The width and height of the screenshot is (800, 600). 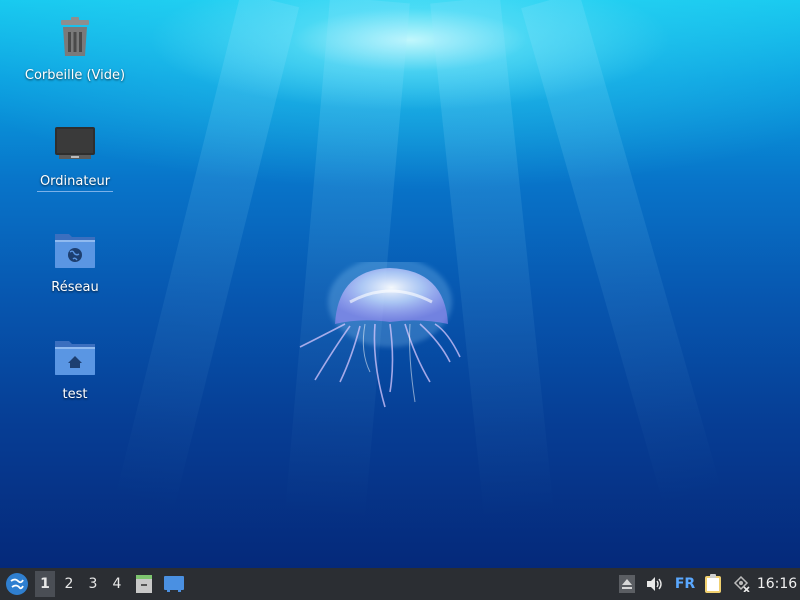 I want to click on show-desktop-button, so click(x=174, y=584).